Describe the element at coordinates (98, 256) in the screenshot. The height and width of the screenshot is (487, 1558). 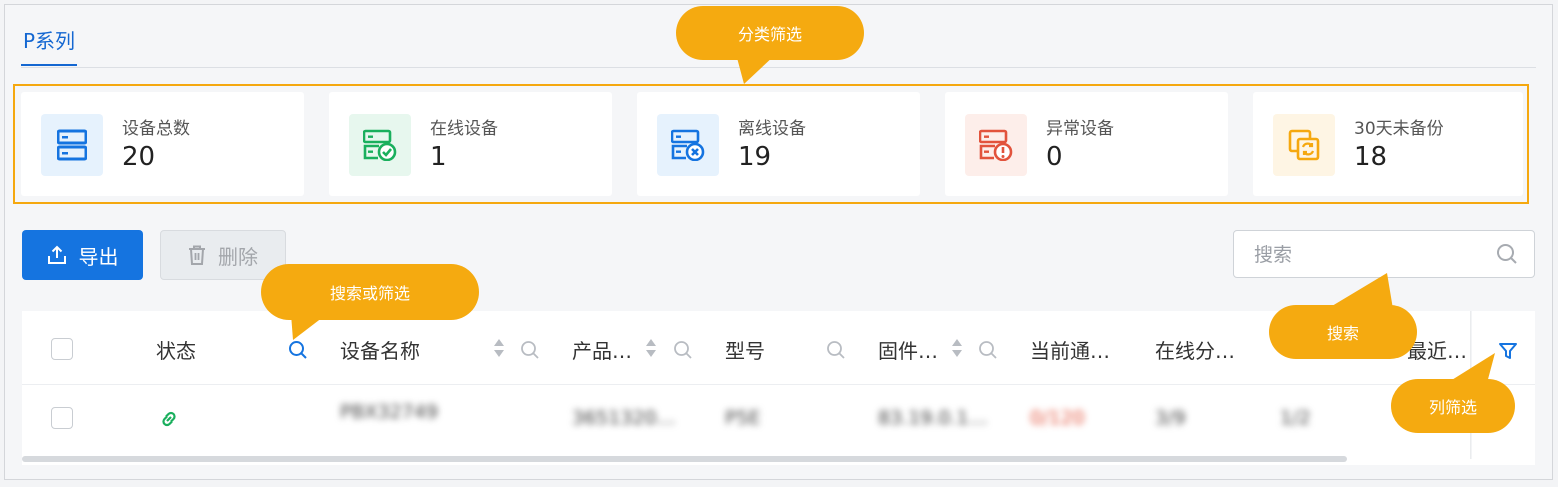
I see `export-label: 导出` at that location.